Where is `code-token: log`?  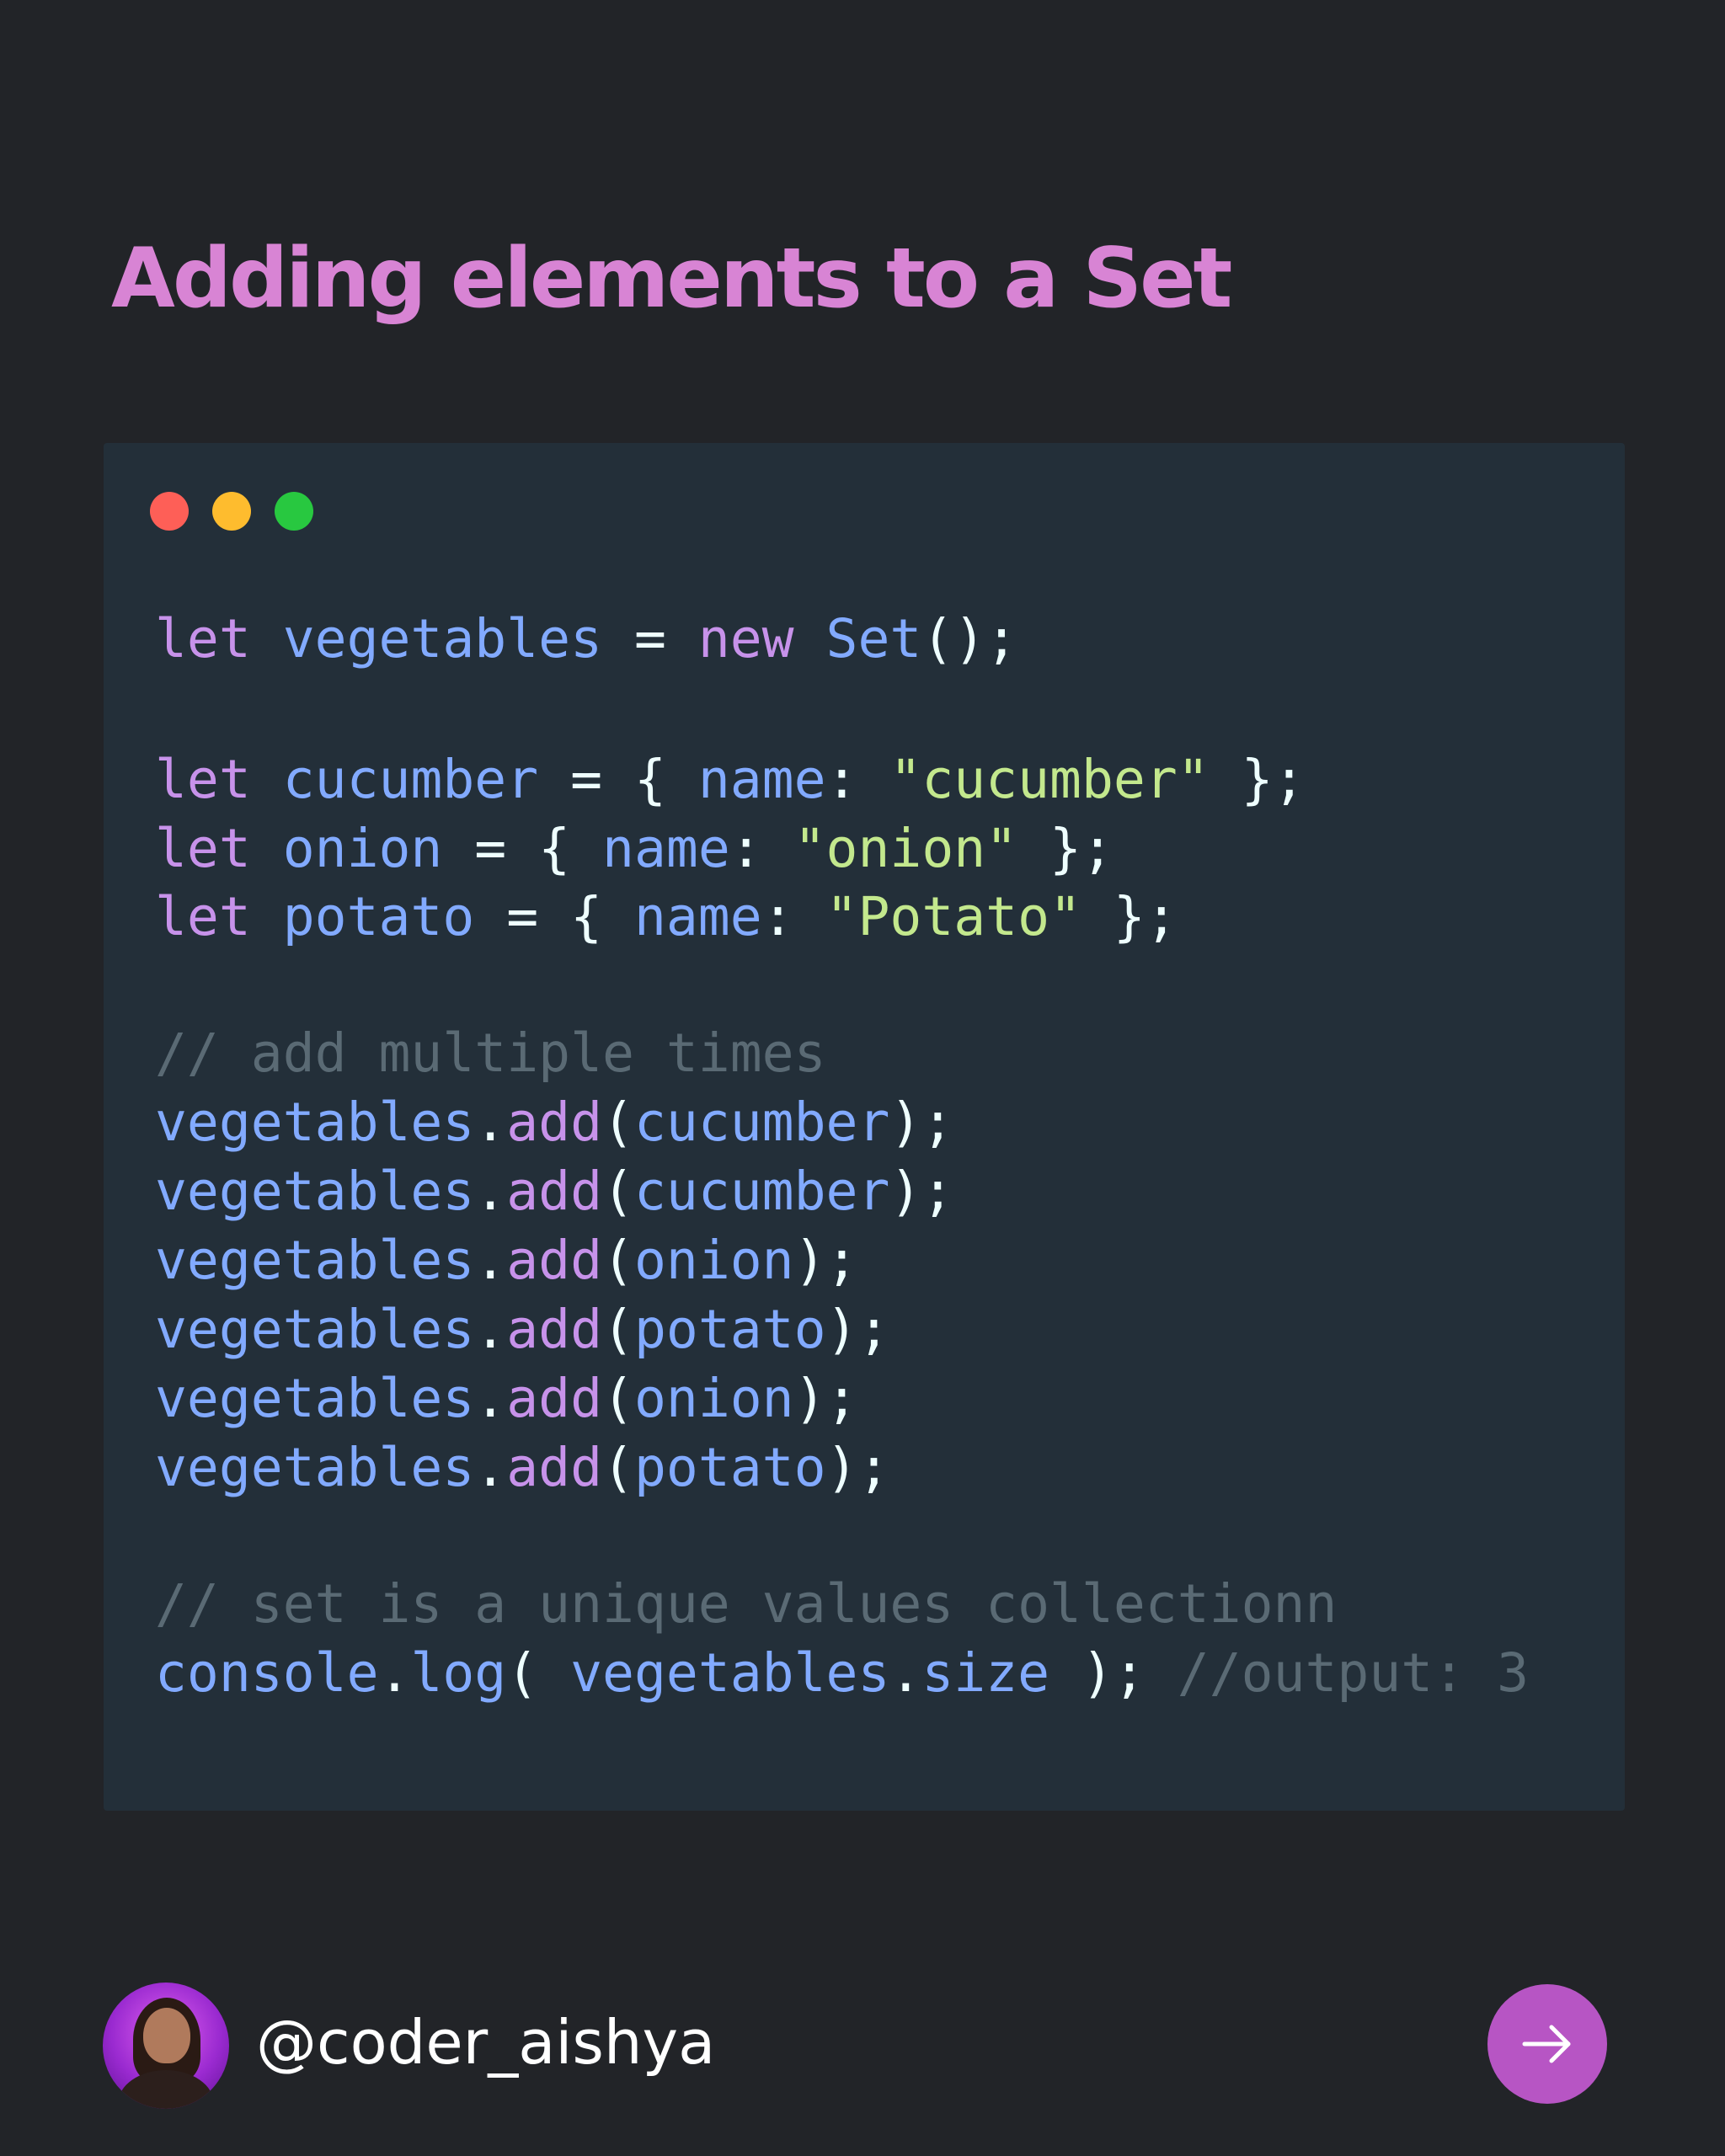
code-token: log is located at coordinates (458, 1673).